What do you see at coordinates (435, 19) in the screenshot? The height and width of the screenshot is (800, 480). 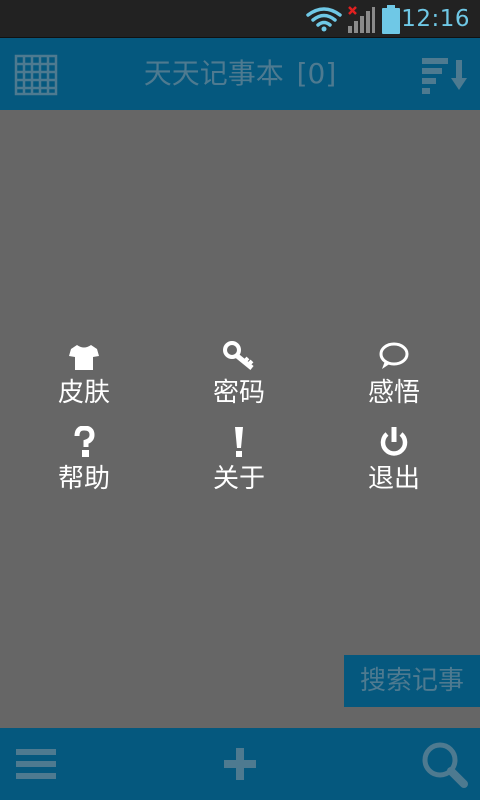 I see `clock: 12:16` at bounding box center [435, 19].